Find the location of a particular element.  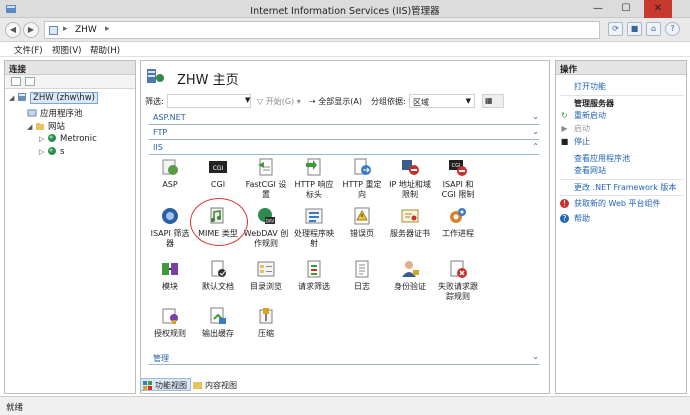

feature-label: 工作进程 is located at coordinates (458, 233).